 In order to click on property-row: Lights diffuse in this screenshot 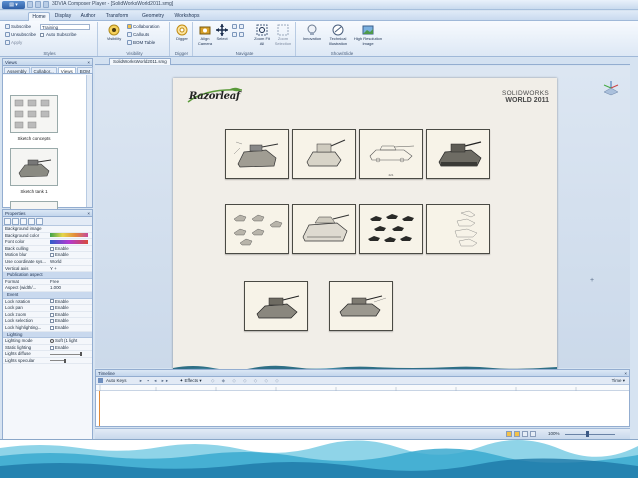, I will do `click(47, 354)`.